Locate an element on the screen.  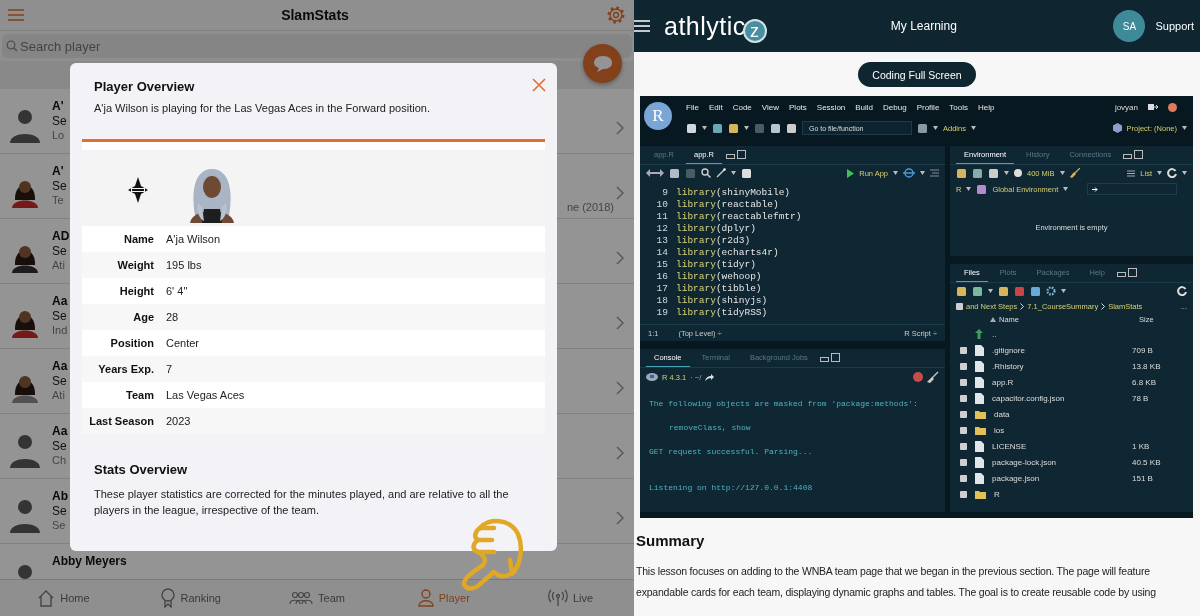
file-name: .Rhistory is located at coordinates (1062, 366).